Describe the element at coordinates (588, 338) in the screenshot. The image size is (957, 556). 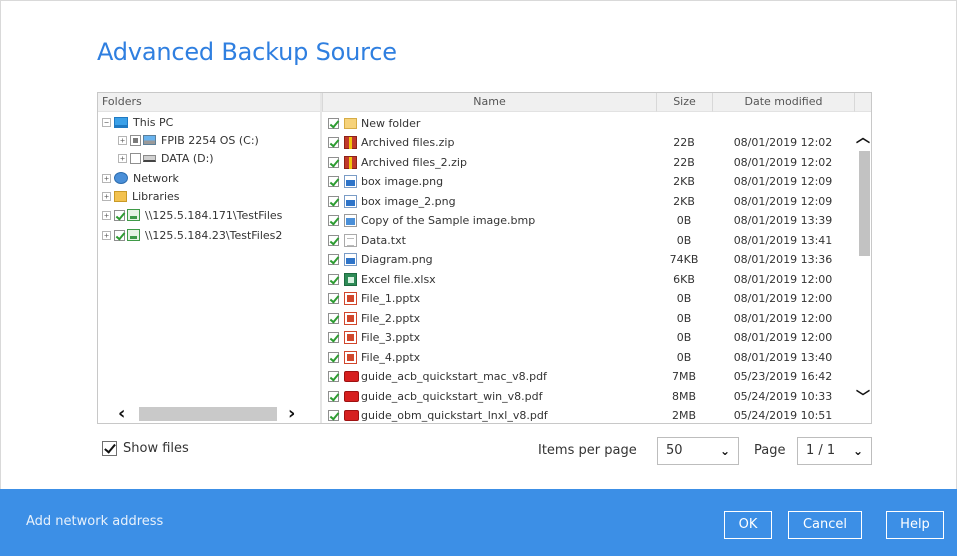
I see `file-row: File_3.pptx 0B 08/01/2019 12:00` at that location.